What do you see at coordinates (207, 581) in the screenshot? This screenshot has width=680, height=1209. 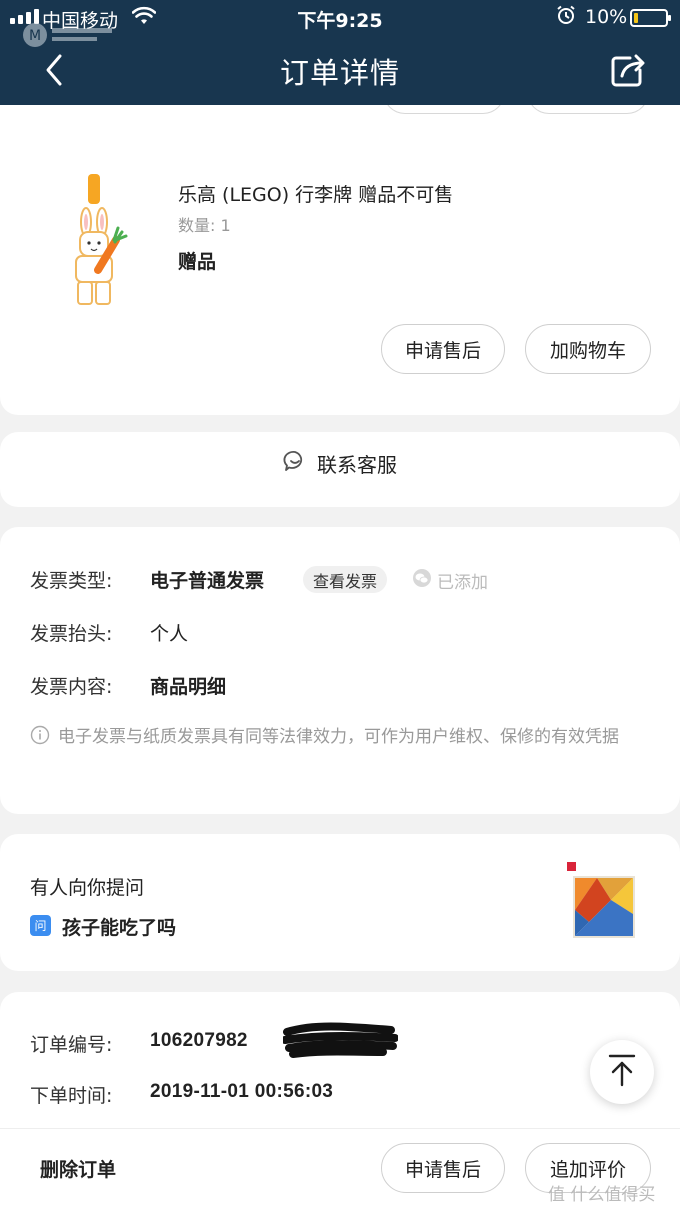 I see `invoice-type-value: 电子普通发票` at bounding box center [207, 581].